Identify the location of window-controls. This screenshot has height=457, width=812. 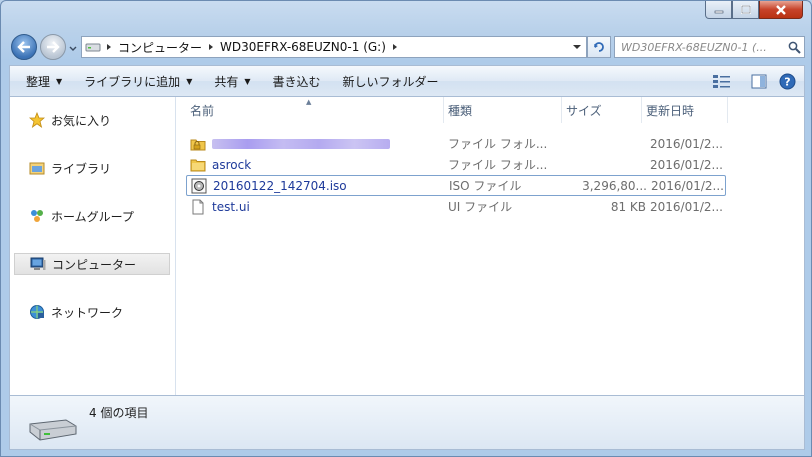
(754, 10).